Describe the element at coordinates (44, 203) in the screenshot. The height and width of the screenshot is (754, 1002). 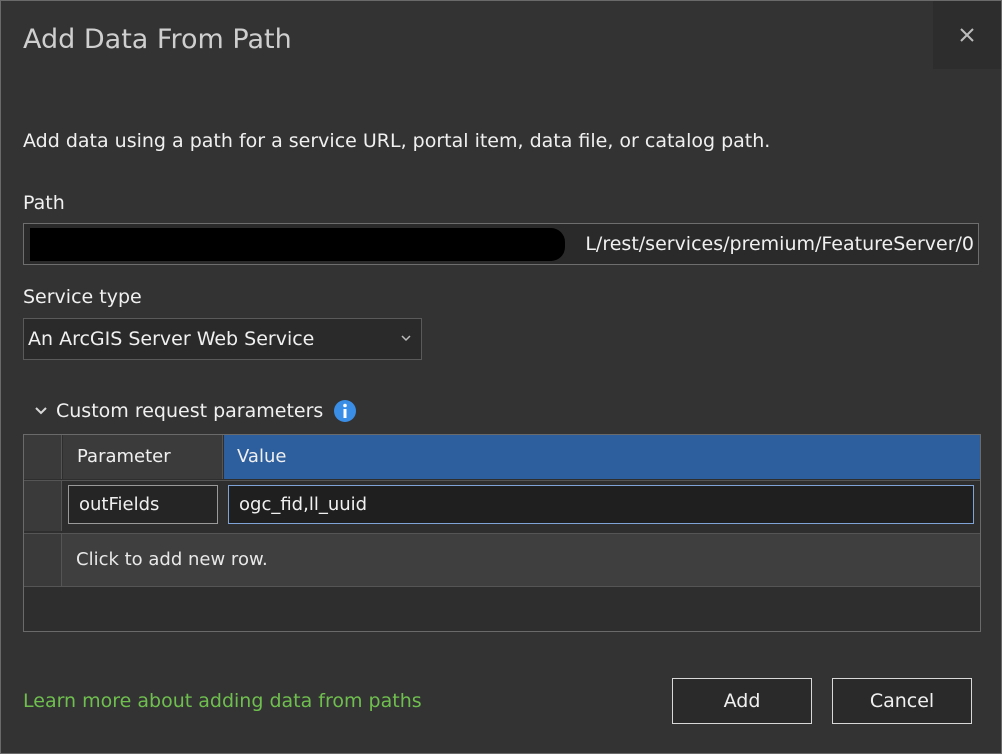
I see `path-label: Path` at that location.